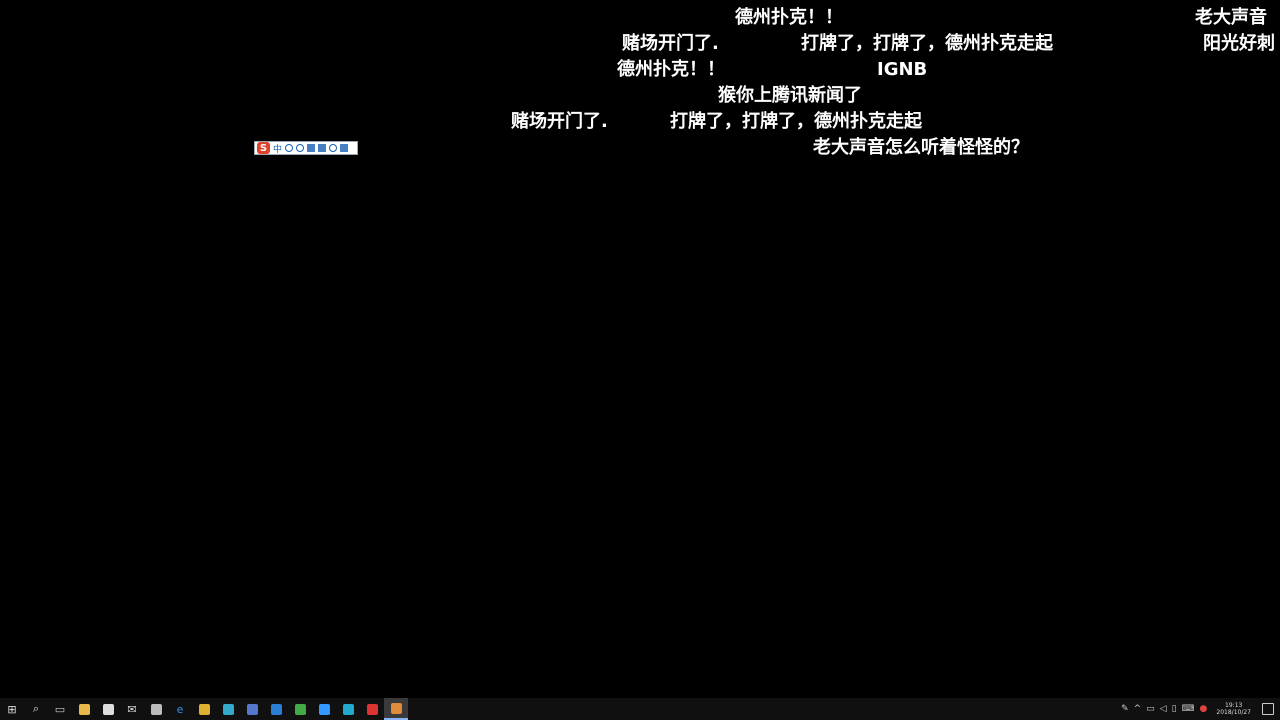 The height and width of the screenshot is (720, 1280). What do you see at coordinates (12, 709) in the screenshot?
I see `start-icon: ⊞` at bounding box center [12, 709].